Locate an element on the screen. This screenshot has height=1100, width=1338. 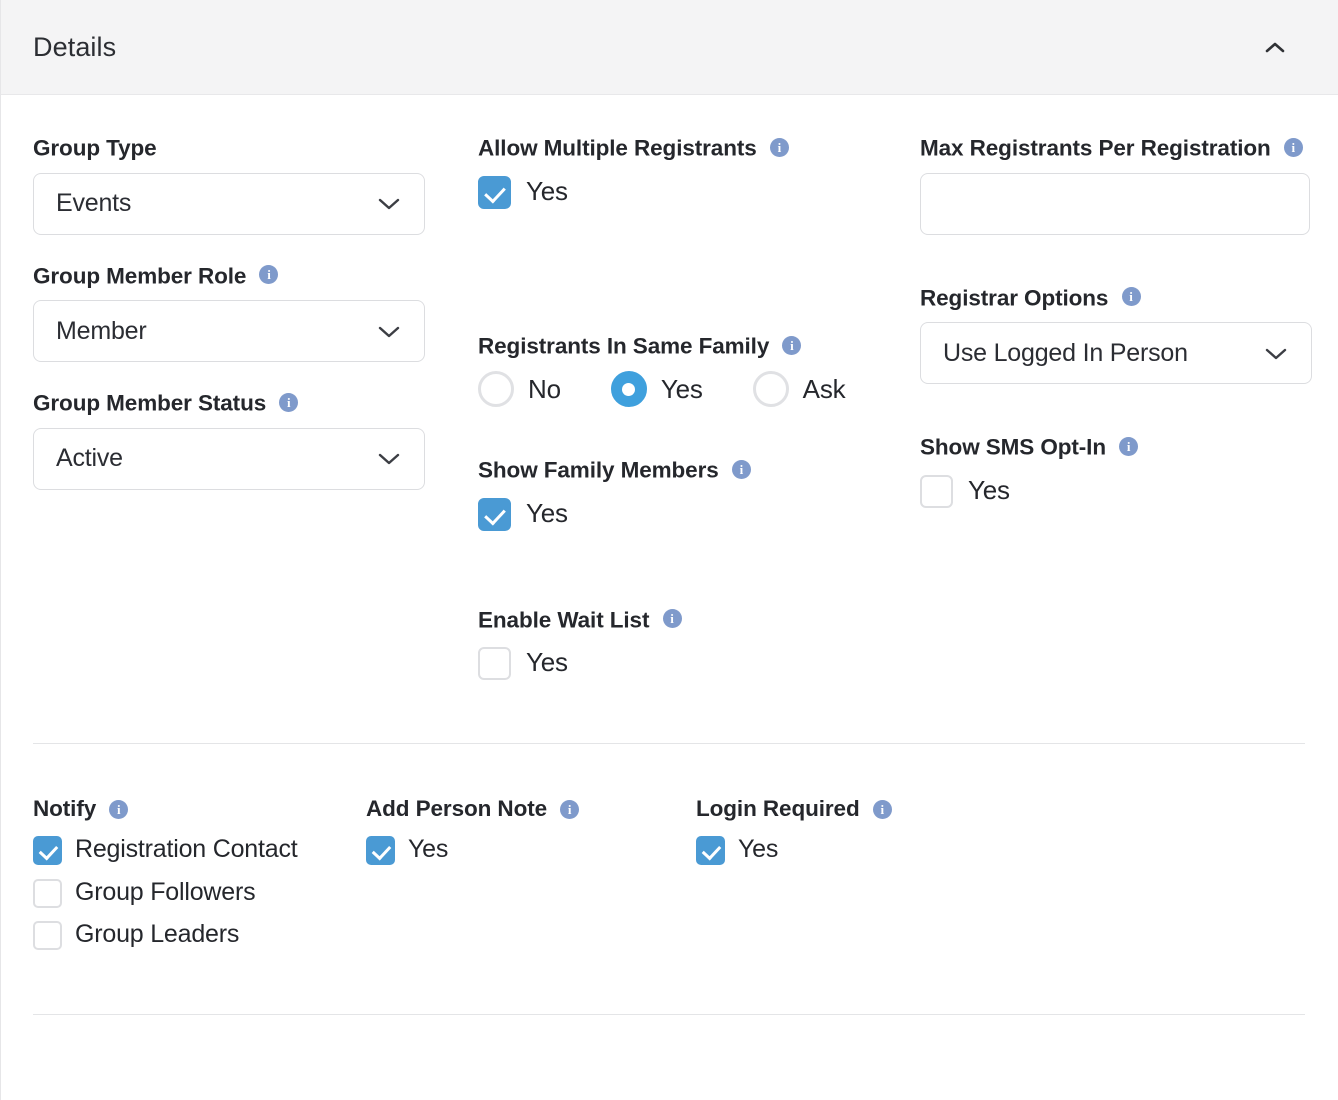
allow-multiple-registrants-checkbox: Yes is located at coordinates (699, 191).